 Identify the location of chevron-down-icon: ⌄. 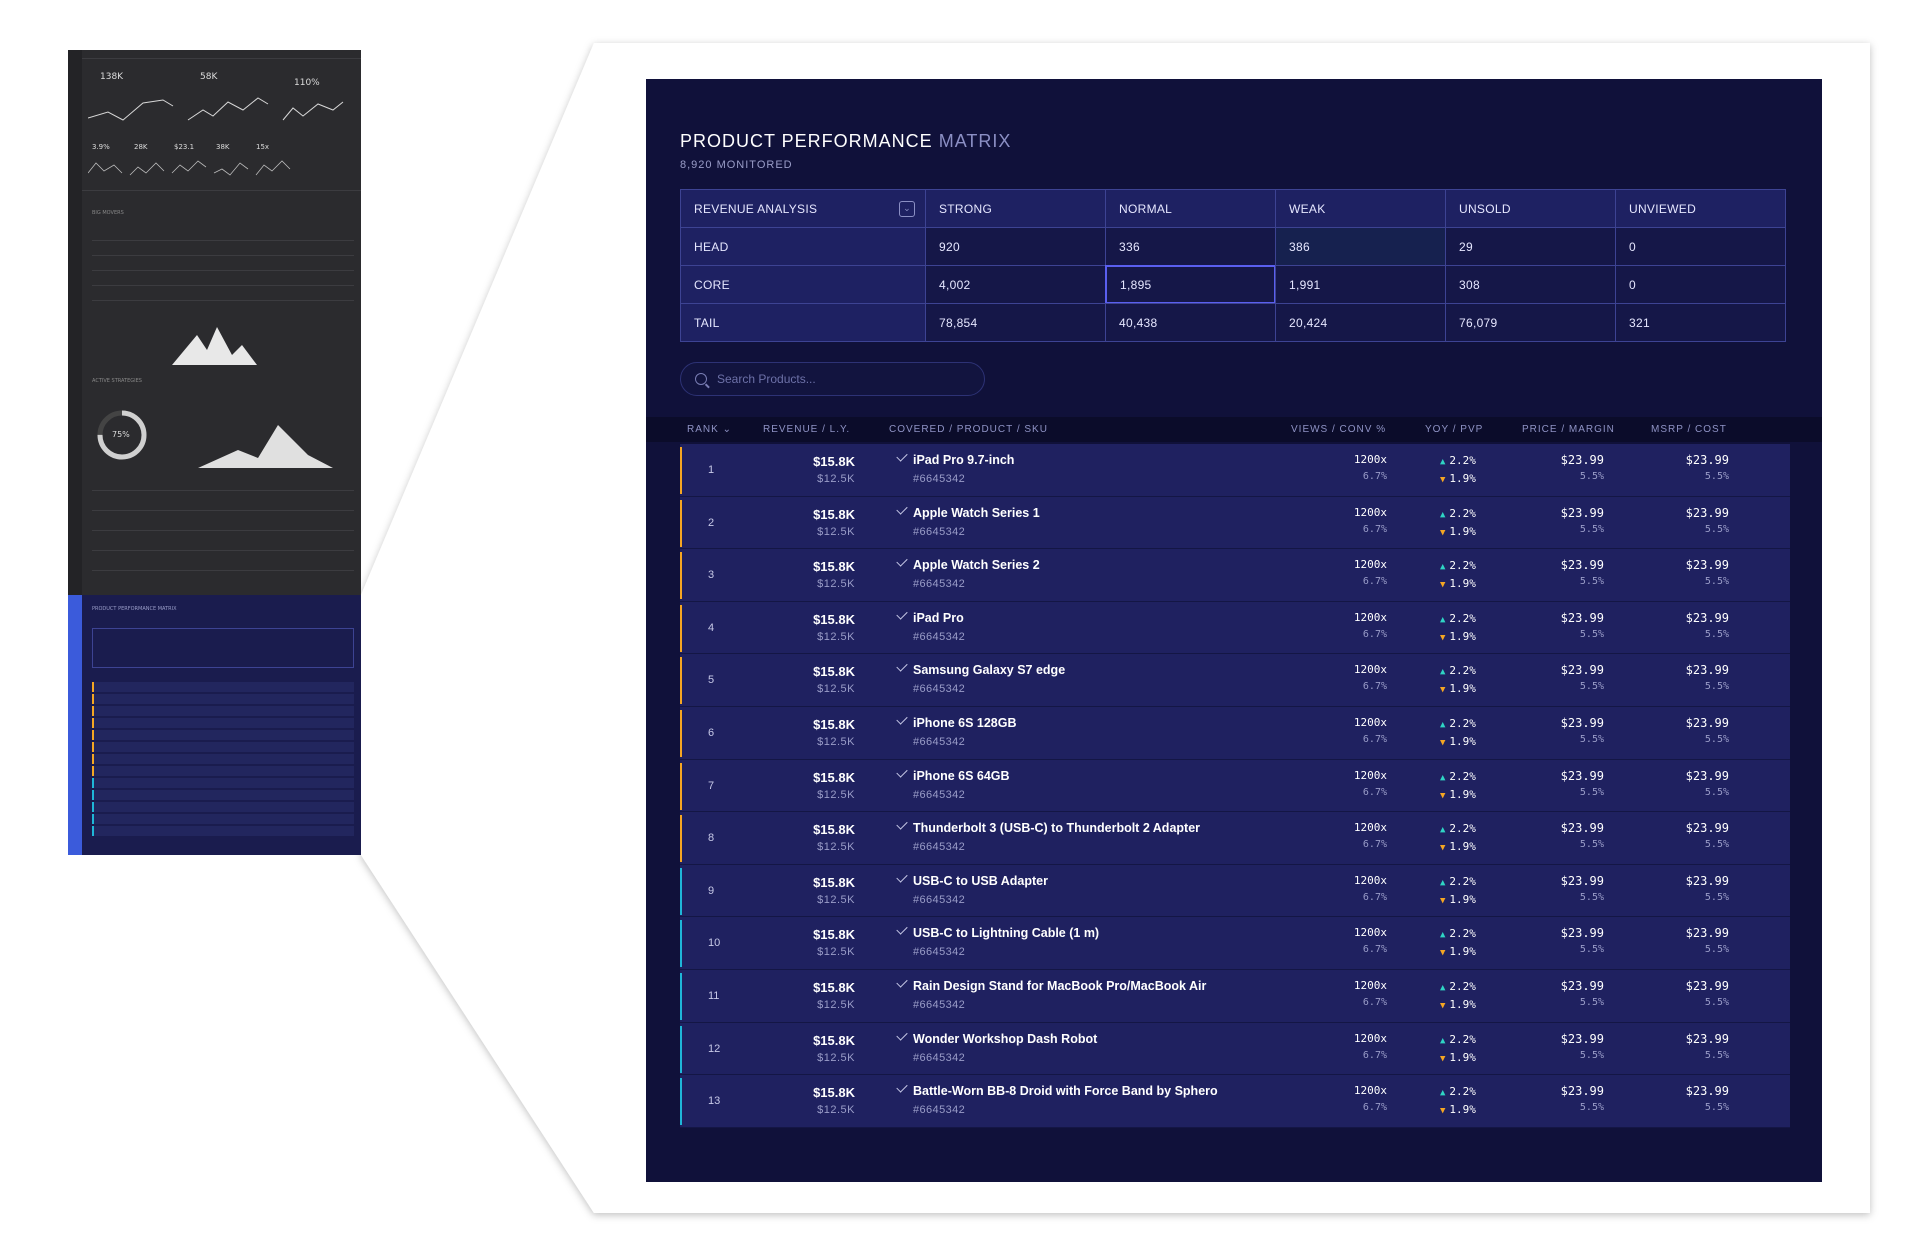
(907, 208).